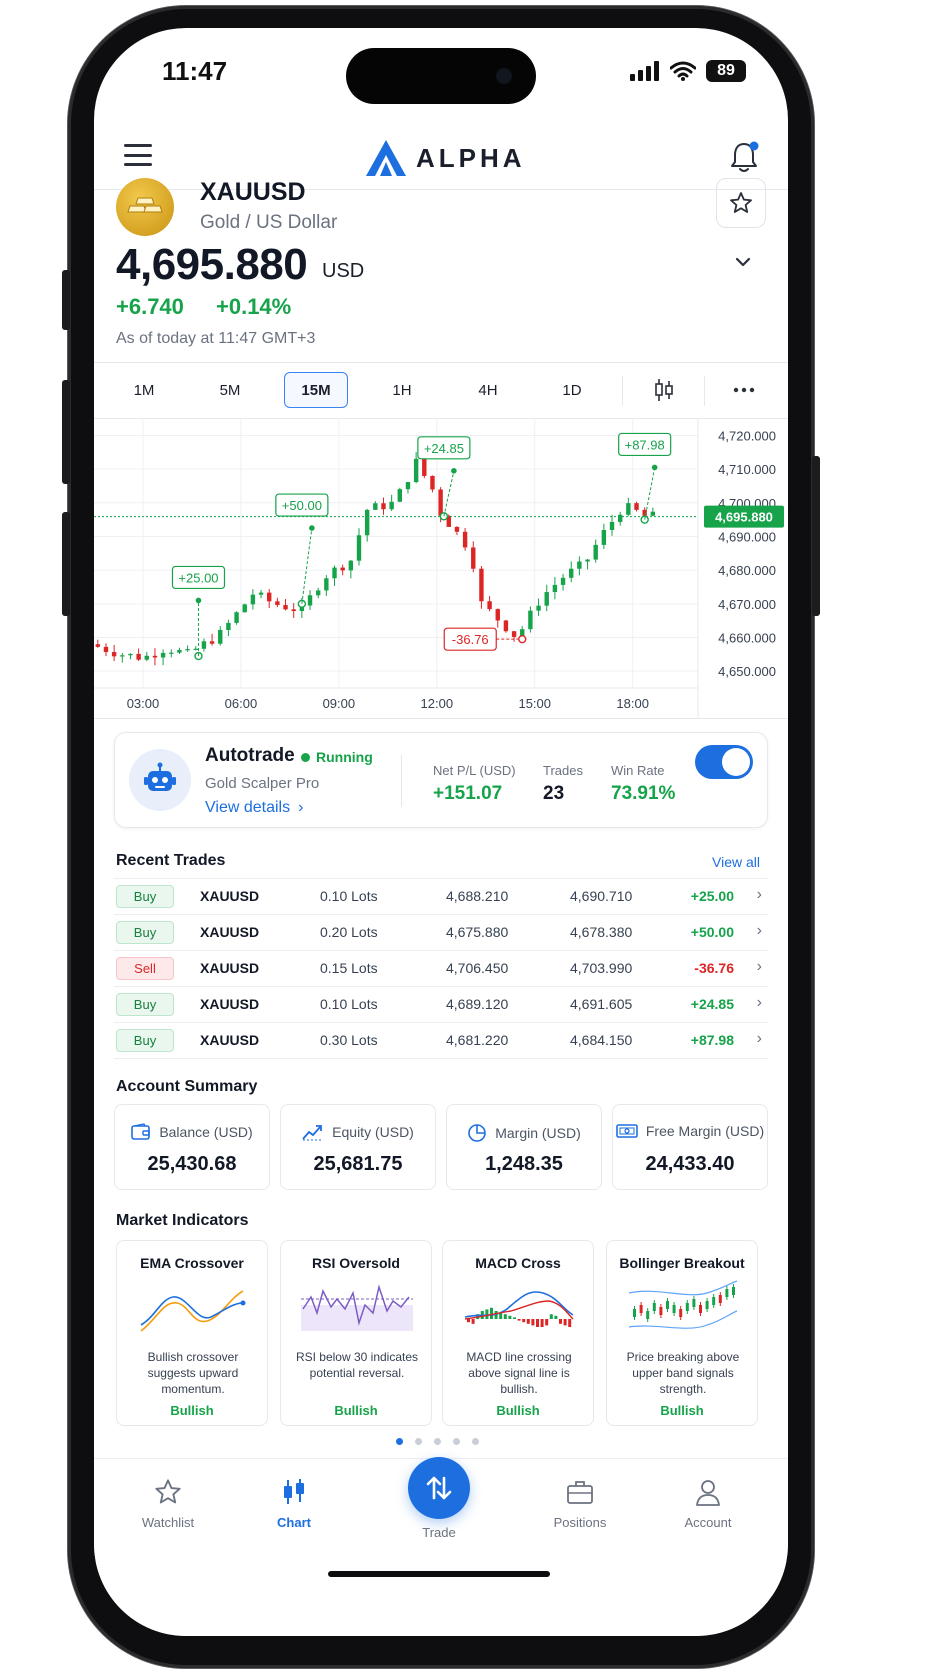 The width and height of the screenshot is (941, 1672). I want to click on timeframe-15m: 15M, so click(316, 390).